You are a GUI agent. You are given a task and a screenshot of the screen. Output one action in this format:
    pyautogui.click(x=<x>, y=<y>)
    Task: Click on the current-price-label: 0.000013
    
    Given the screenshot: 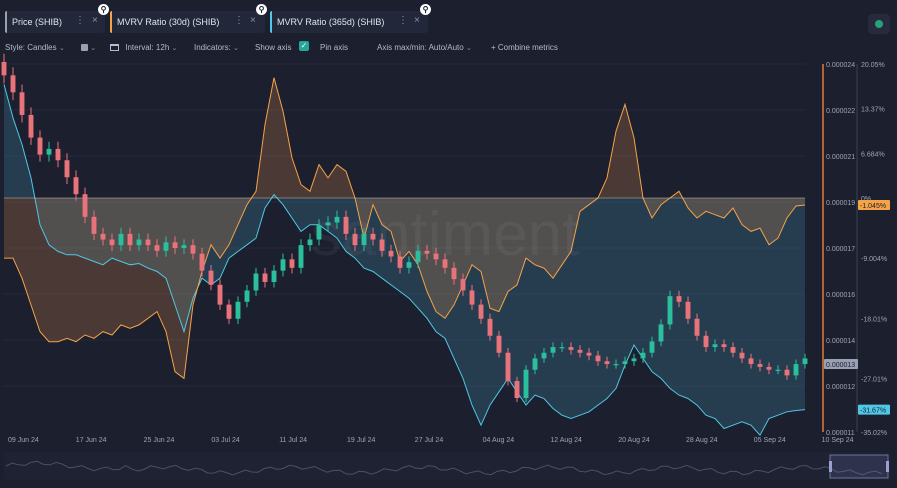 What is the action you would take?
    pyautogui.click(x=840, y=365)
    